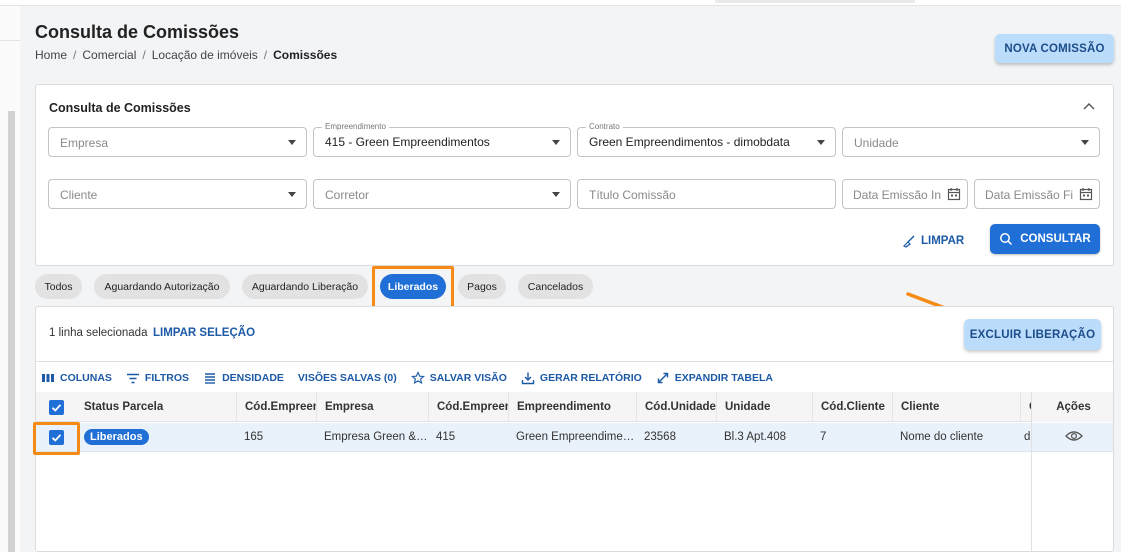 The height and width of the screenshot is (552, 1121). I want to click on columns-button: COLUNAS, so click(76, 378).